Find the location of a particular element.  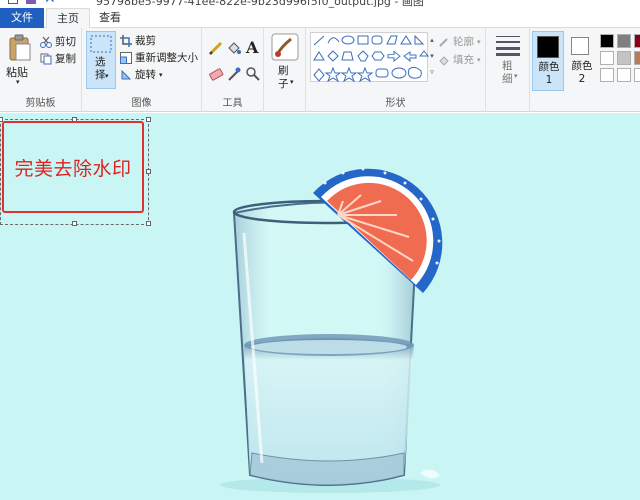

undo-icon is located at coordinates (31, 2).